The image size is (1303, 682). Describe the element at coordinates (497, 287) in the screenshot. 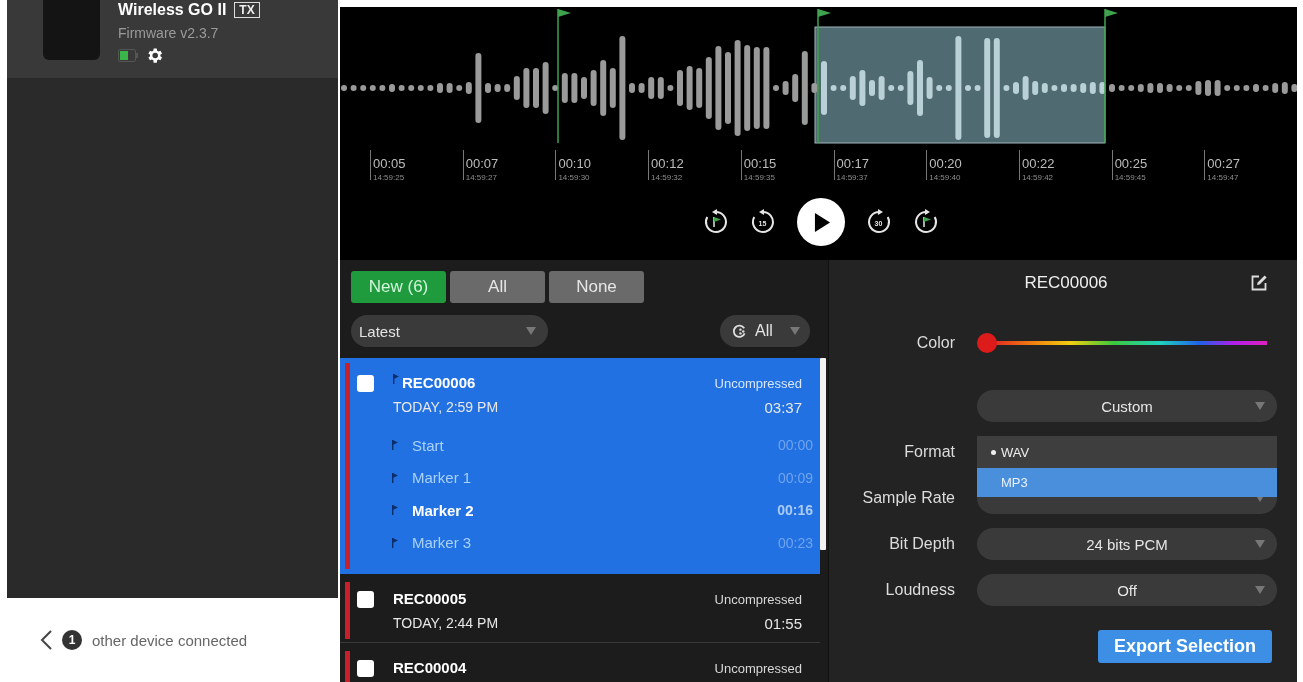

I see `filter-tab: All` at that location.